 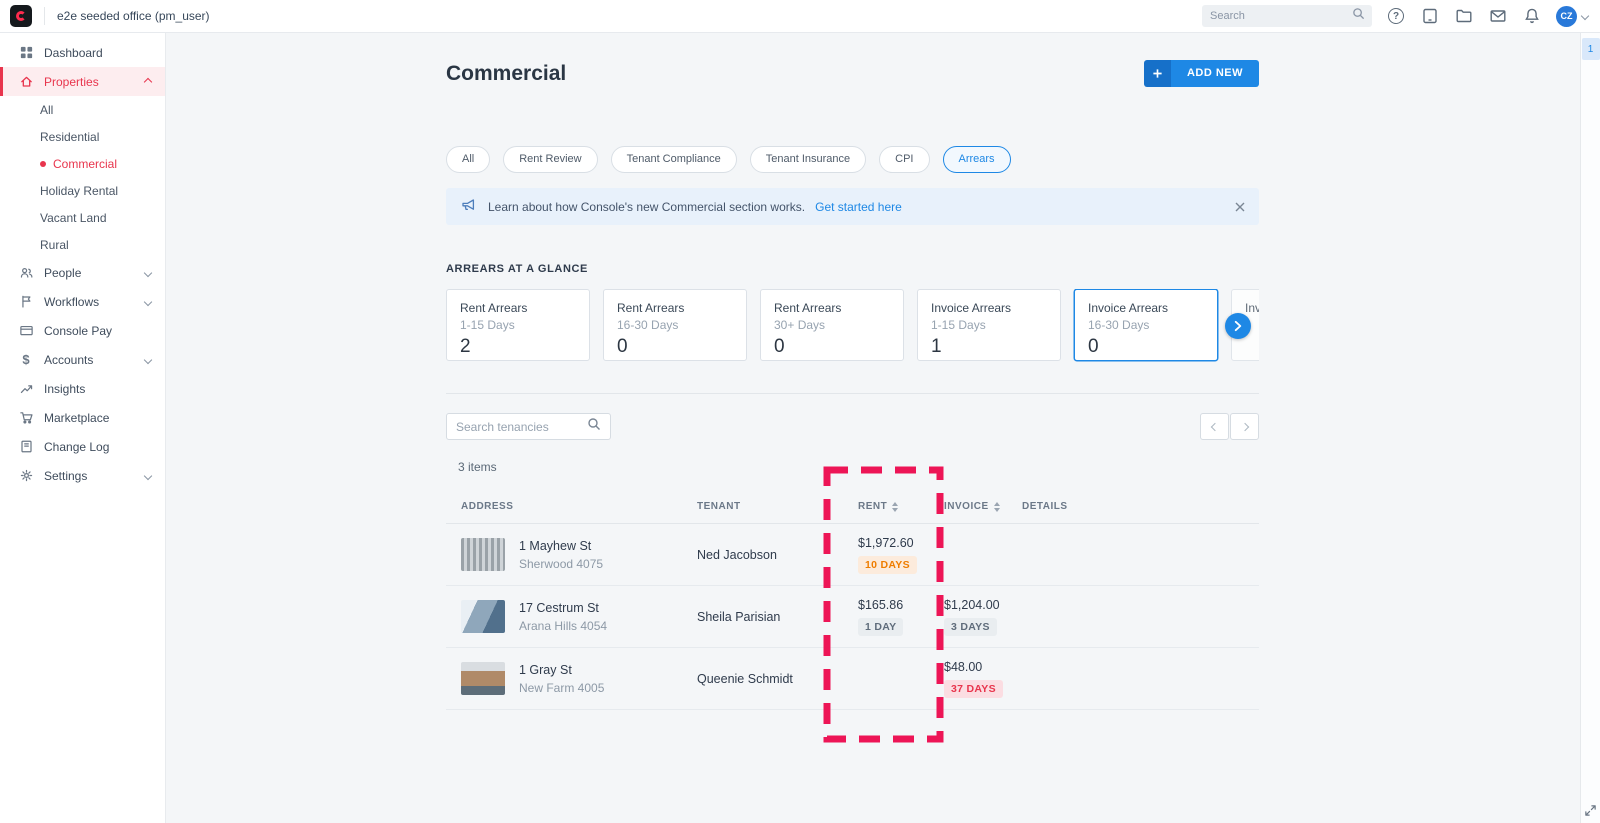 I want to click on cards-next-button, so click(x=1238, y=326).